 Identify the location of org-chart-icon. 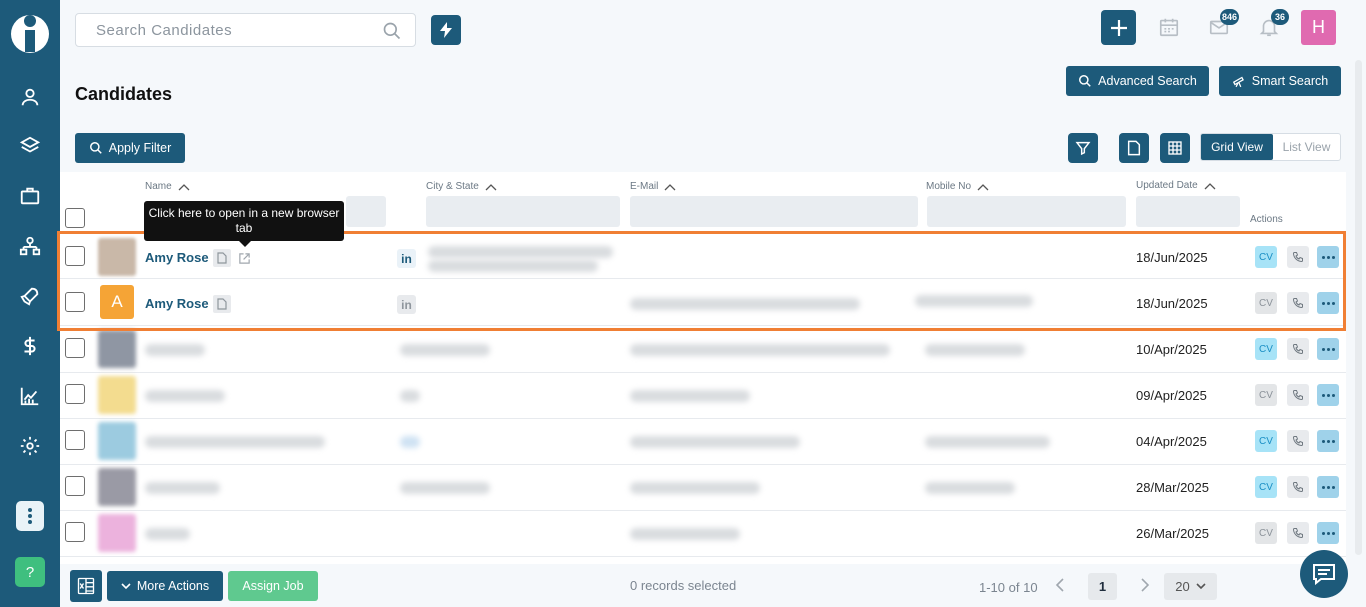
(30, 246).